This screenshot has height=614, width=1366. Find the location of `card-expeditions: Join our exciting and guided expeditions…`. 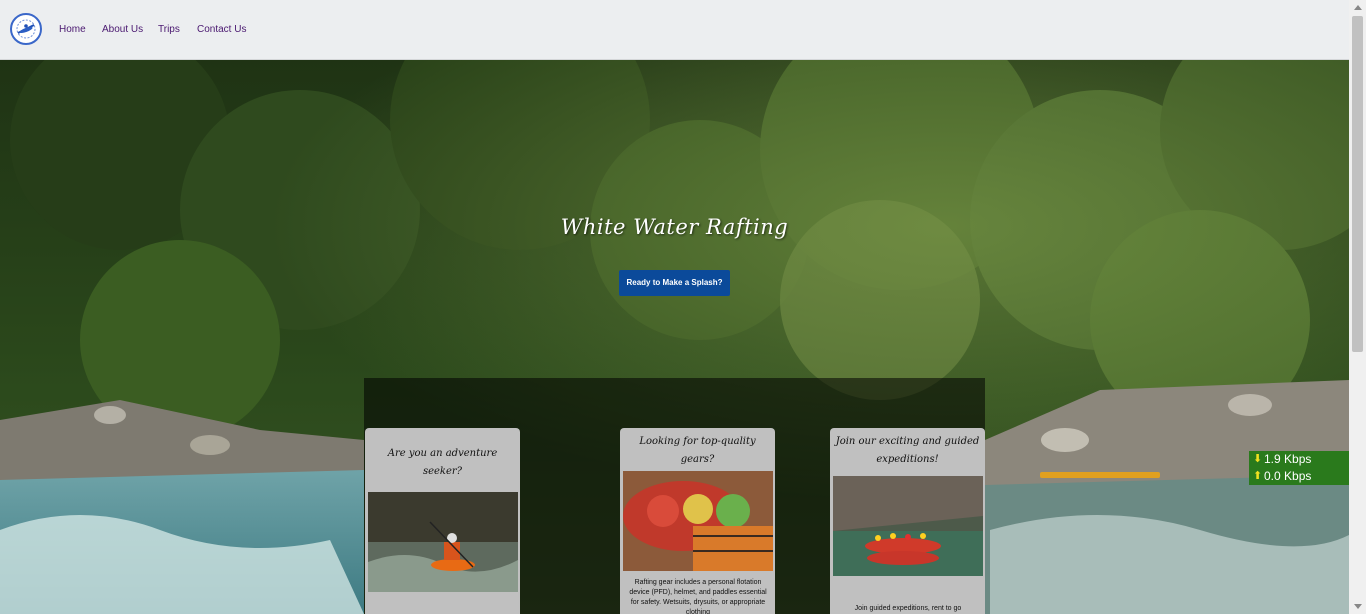

card-expeditions: Join our exciting and guided expeditions… is located at coordinates (907, 521).